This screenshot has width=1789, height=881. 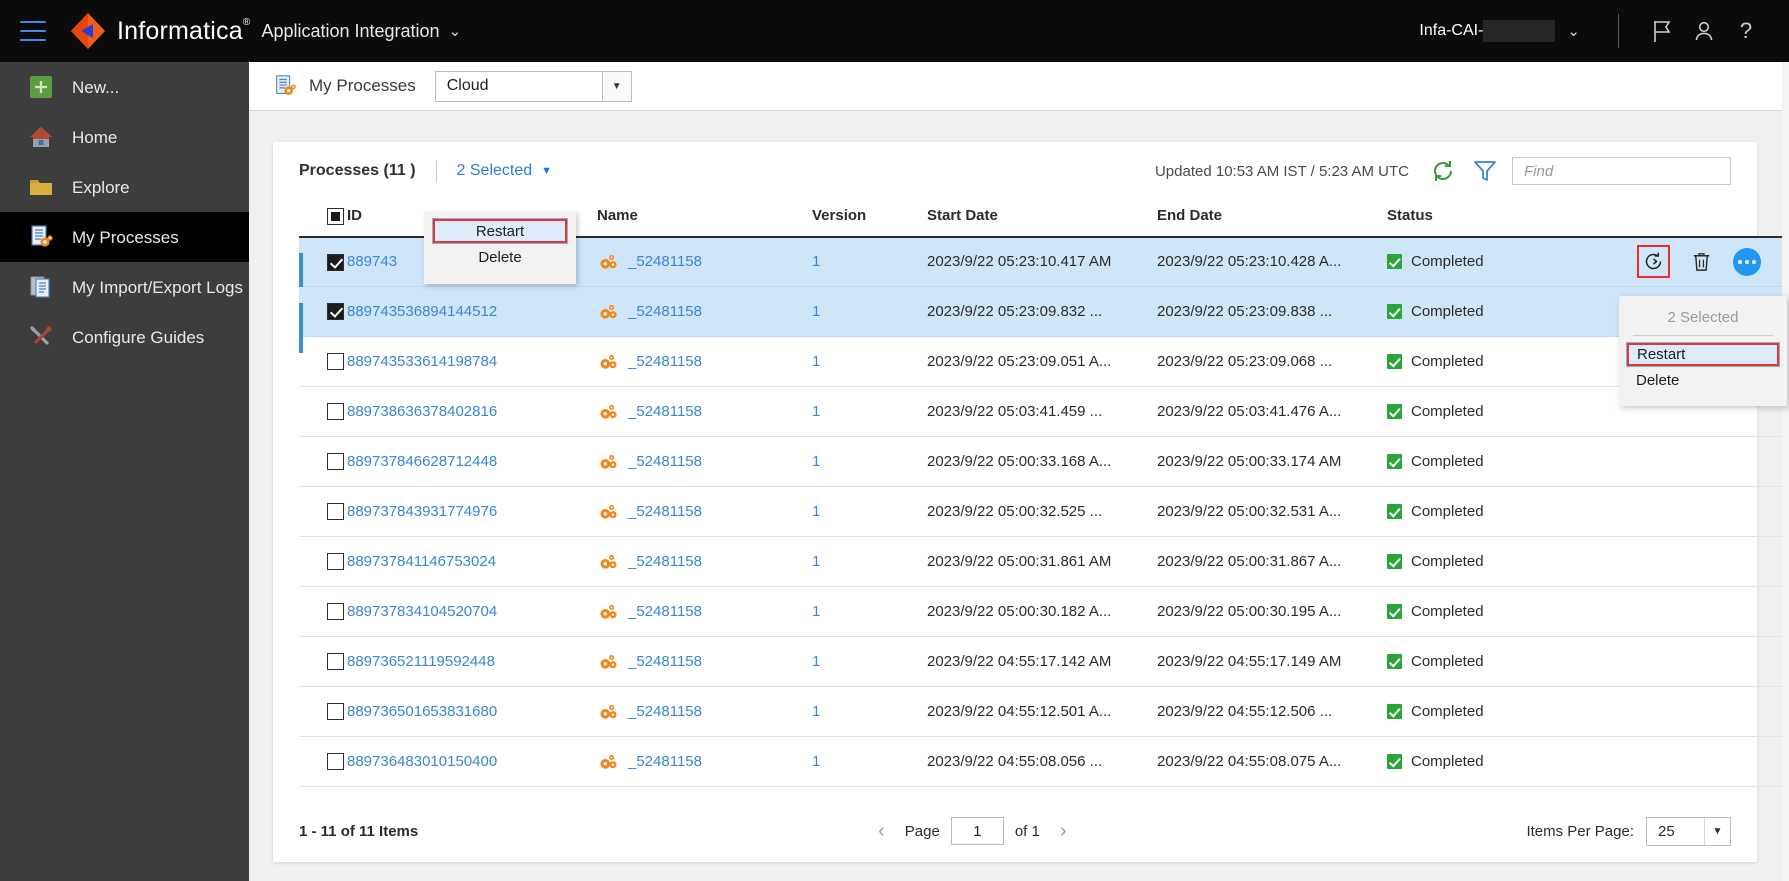 What do you see at coordinates (422, 411) in the screenshot?
I see `process-id-link: 889738636378402816` at bounding box center [422, 411].